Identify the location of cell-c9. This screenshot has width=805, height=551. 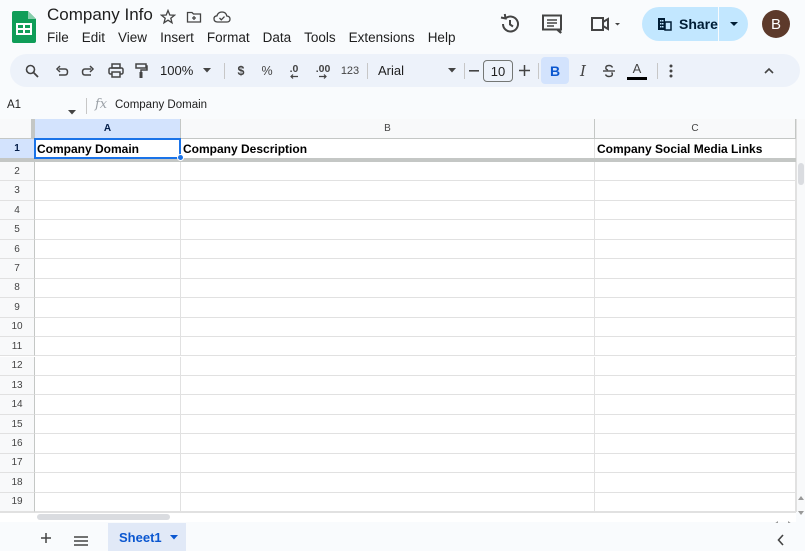
(695, 308).